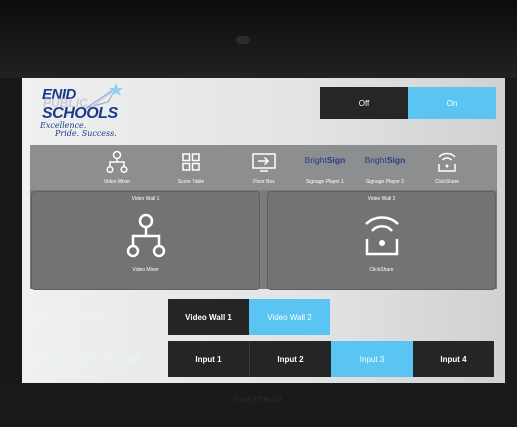 The height and width of the screenshot is (427, 517). What do you see at coordinates (385, 182) in the screenshot?
I see `source-label: Signage Player 2` at bounding box center [385, 182].